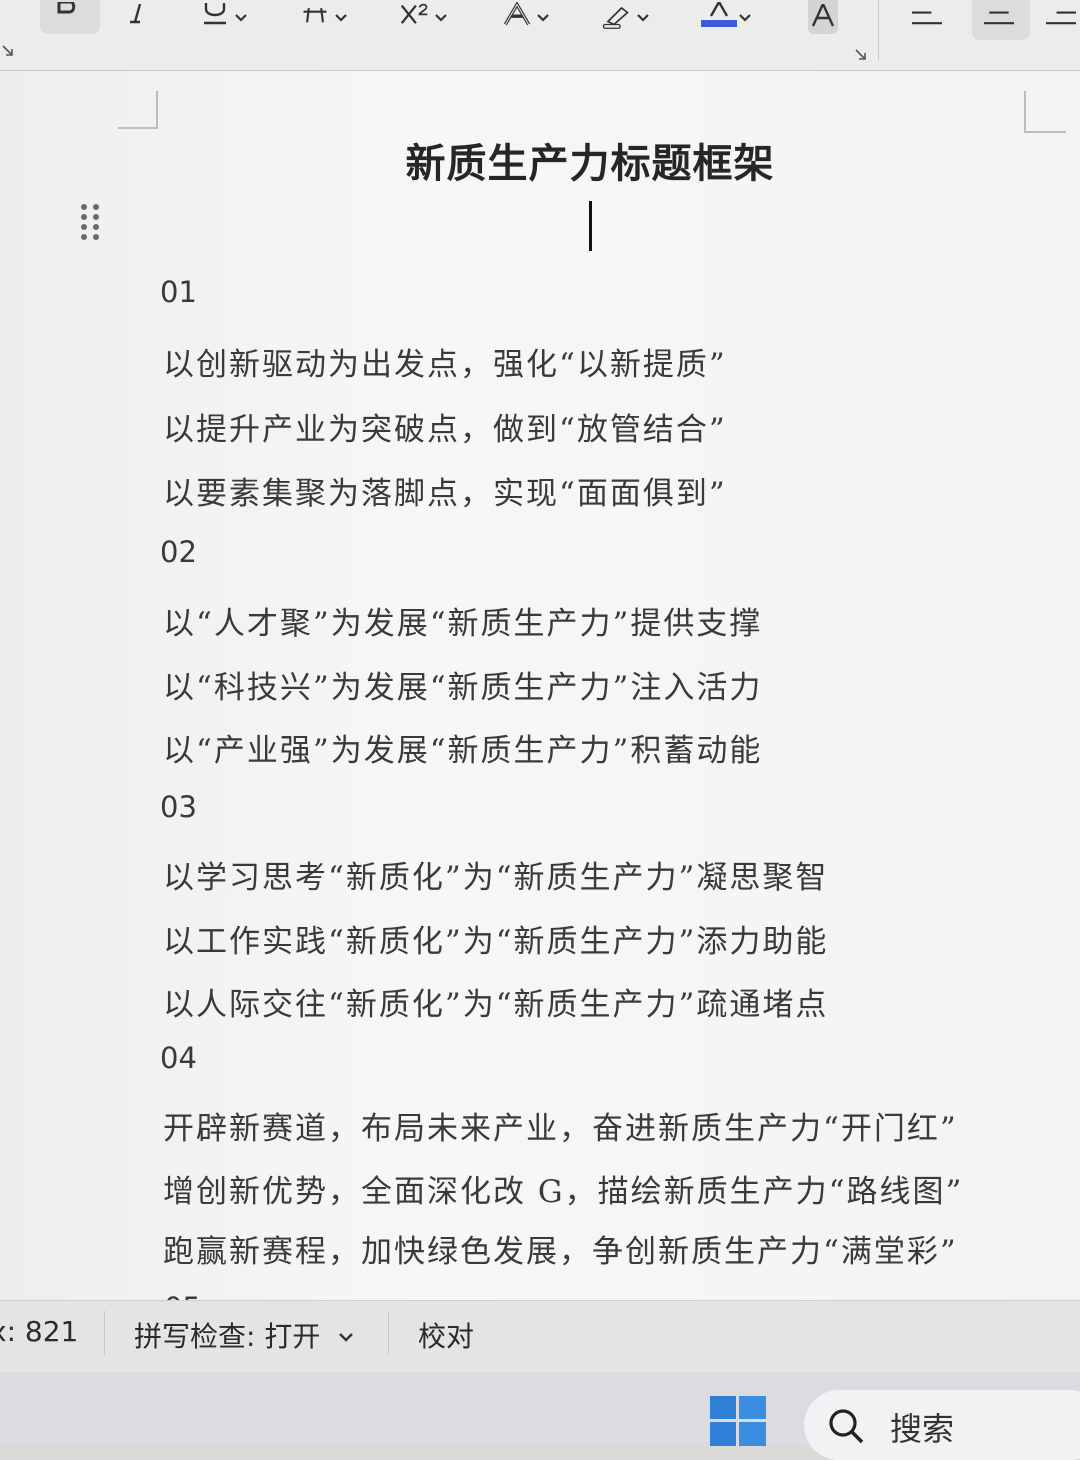 This screenshot has height=1460, width=1080. I want to click on highlight-button, so click(626, 17).